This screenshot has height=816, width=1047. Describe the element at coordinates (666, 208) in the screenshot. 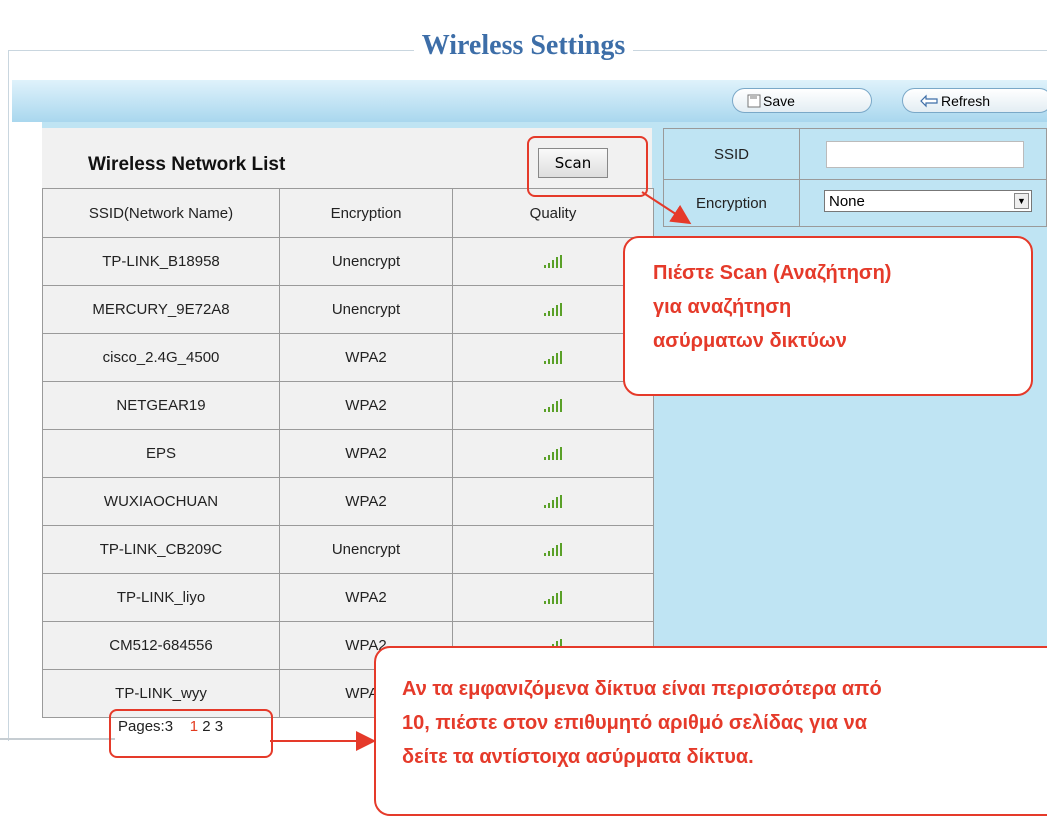

I see `scan-arrow` at that location.